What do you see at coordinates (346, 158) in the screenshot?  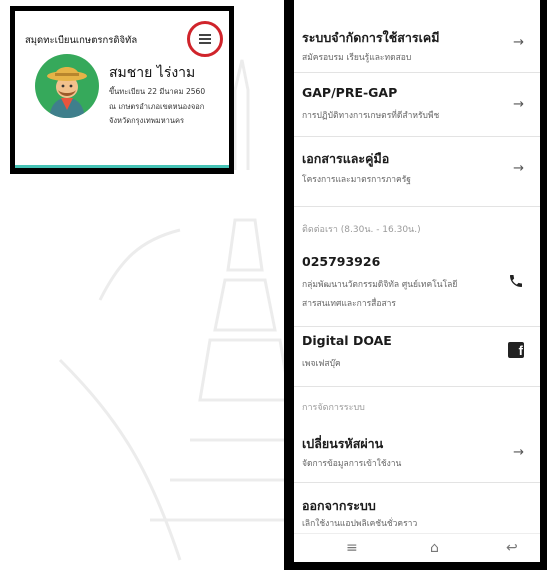 I see `documents-title: เอกสารและคู่มือ` at bounding box center [346, 158].